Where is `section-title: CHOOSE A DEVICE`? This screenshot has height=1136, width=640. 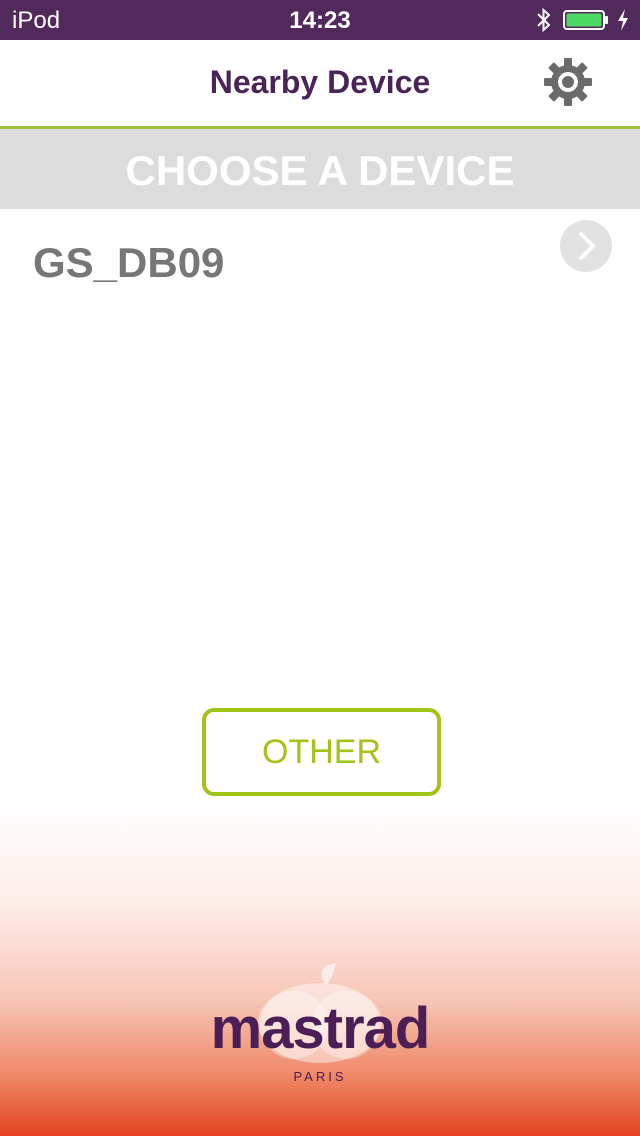 section-title: CHOOSE A DEVICE is located at coordinates (320, 170).